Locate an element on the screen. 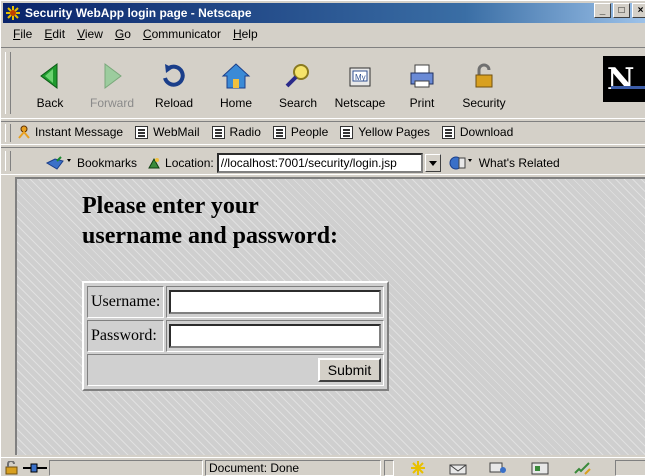  mail-component-icon is located at coordinates (458, 468).